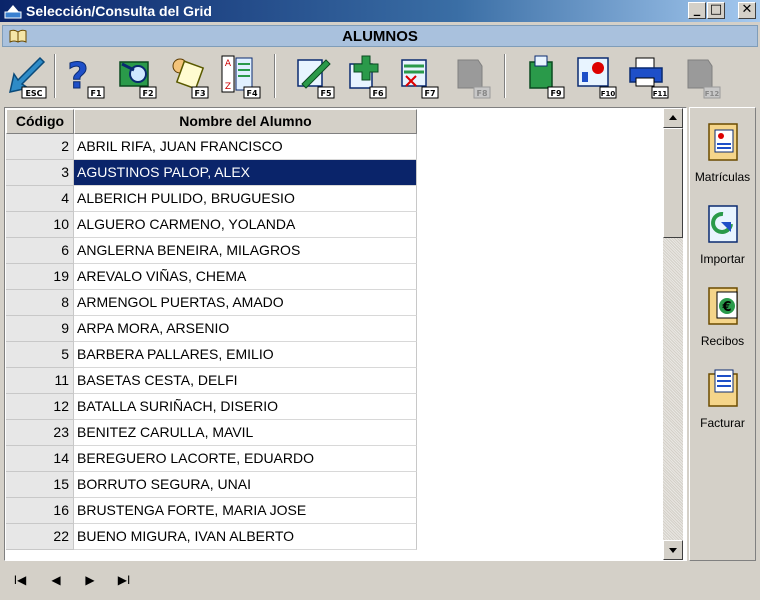 The width and height of the screenshot is (760, 600). What do you see at coordinates (40, 199) in the screenshot?
I see `student-code-cell: 4` at bounding box center [40, 199].